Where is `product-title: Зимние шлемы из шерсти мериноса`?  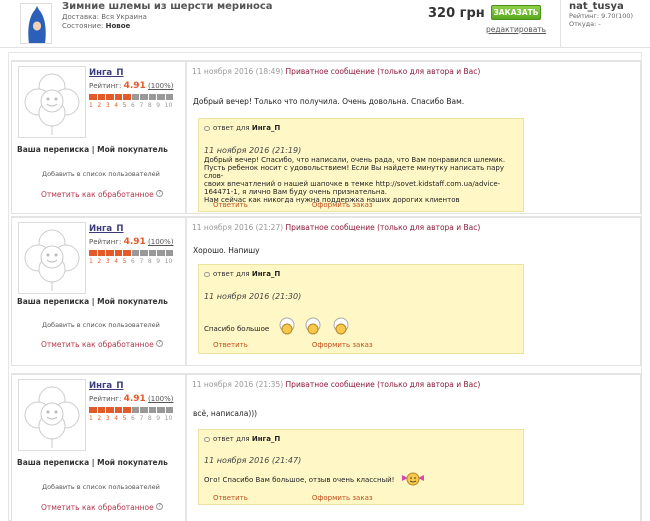
product-title: Зимние шлемы из шерсти мериноса is located at coordinates (167, 6).